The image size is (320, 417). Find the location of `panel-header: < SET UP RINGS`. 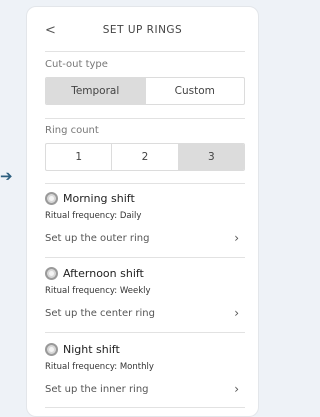

panel-header: < SET UP RINGS is located at coordinates (142, 29).